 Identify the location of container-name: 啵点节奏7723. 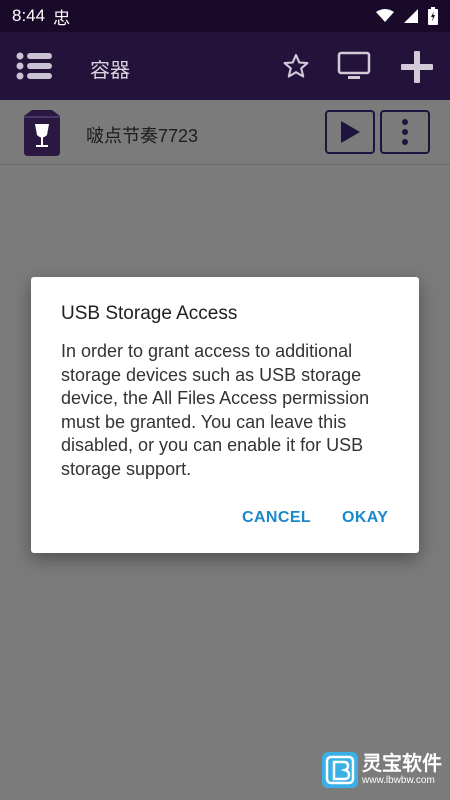
(142, 136).